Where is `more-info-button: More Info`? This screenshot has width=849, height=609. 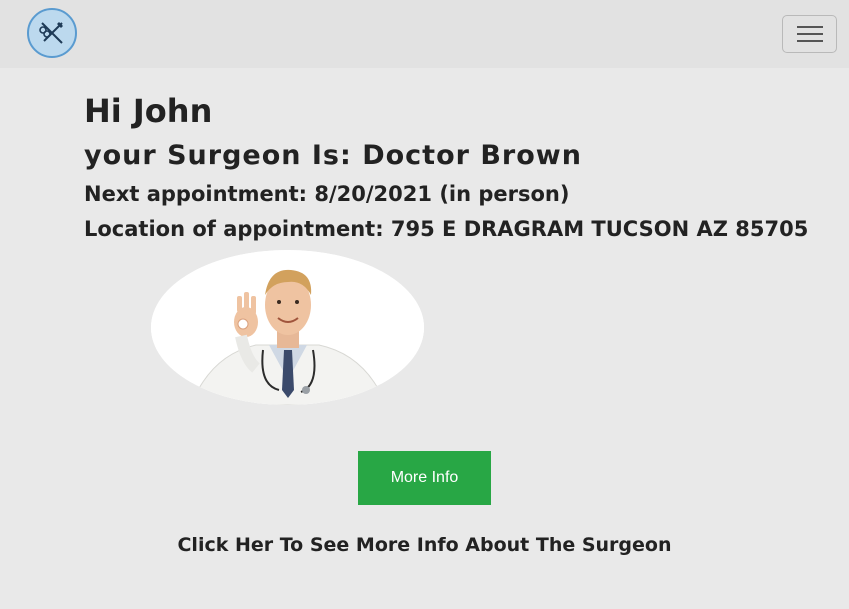
more-info-button: More Info is located at coordinates (424, 478).